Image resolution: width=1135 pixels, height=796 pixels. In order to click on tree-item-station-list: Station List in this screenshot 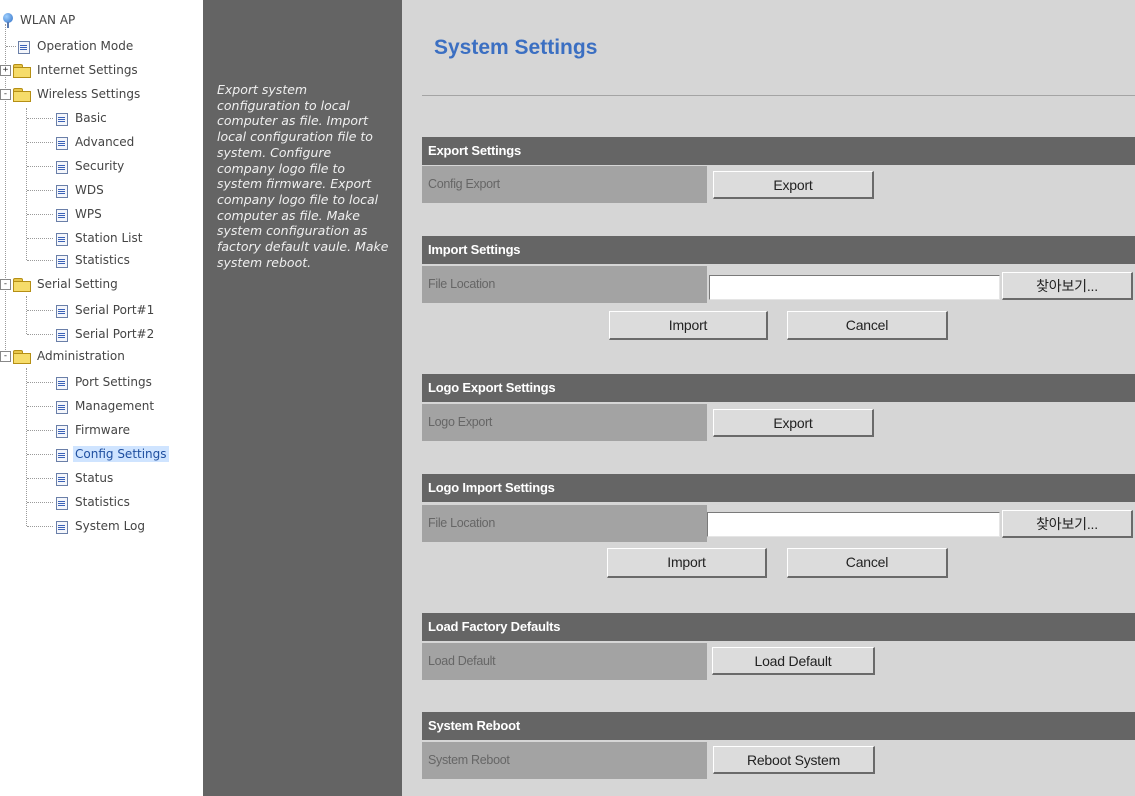, I will do `click(99, 238)`.